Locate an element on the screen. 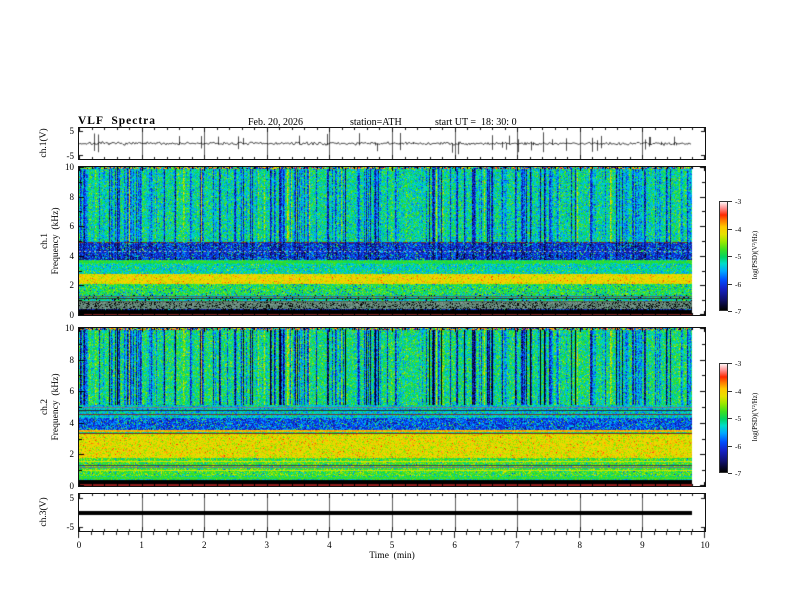  ch3-waveform-canvas is located at coordinates (392, 512).